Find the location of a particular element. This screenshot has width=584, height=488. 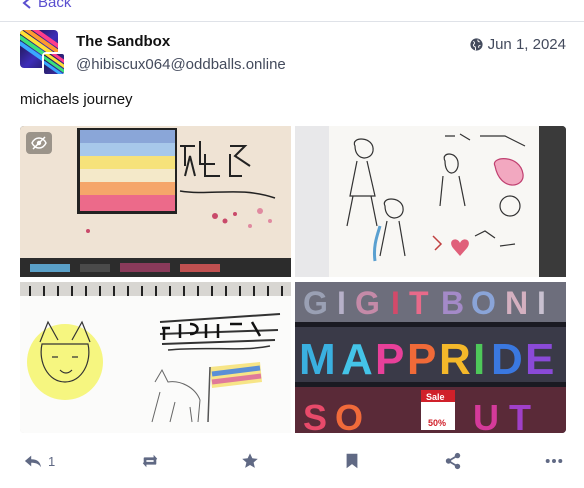

freedom-cat-drawing-image is located at coordinates (155, 357).